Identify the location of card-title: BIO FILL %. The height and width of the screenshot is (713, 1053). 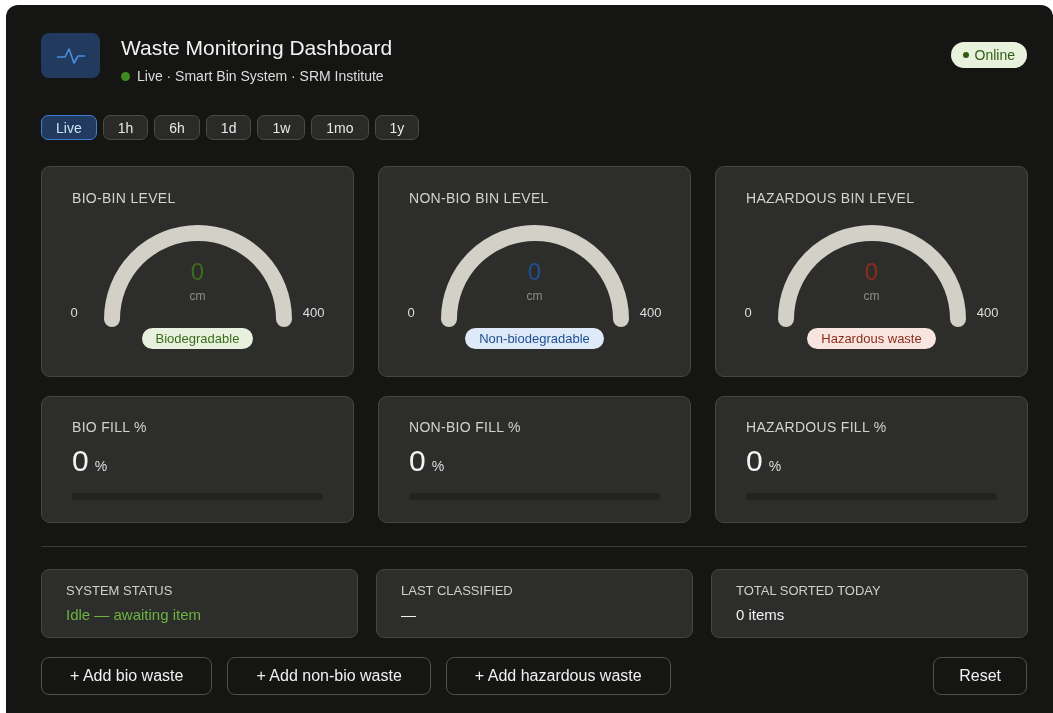
(110, 427).